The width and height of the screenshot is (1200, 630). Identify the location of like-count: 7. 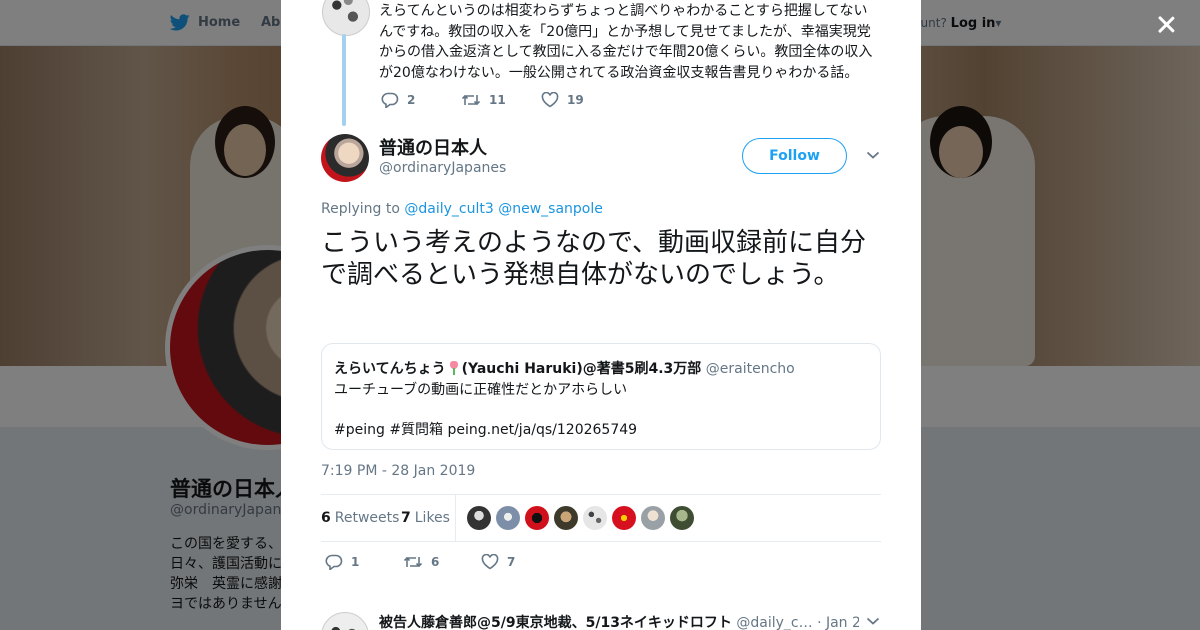
(511, 562).